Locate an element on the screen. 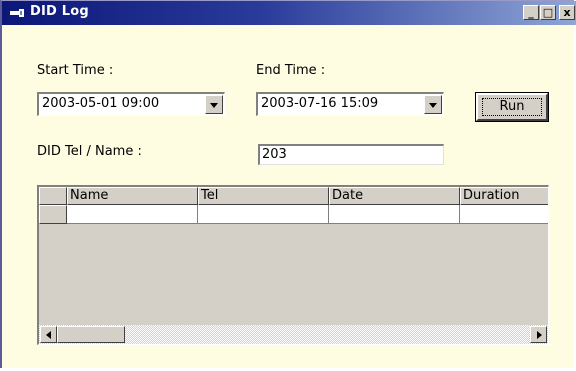 The width and height of the screenshot is (576, 371). end-time-dropdown-button is located at coordinates (433, 104).